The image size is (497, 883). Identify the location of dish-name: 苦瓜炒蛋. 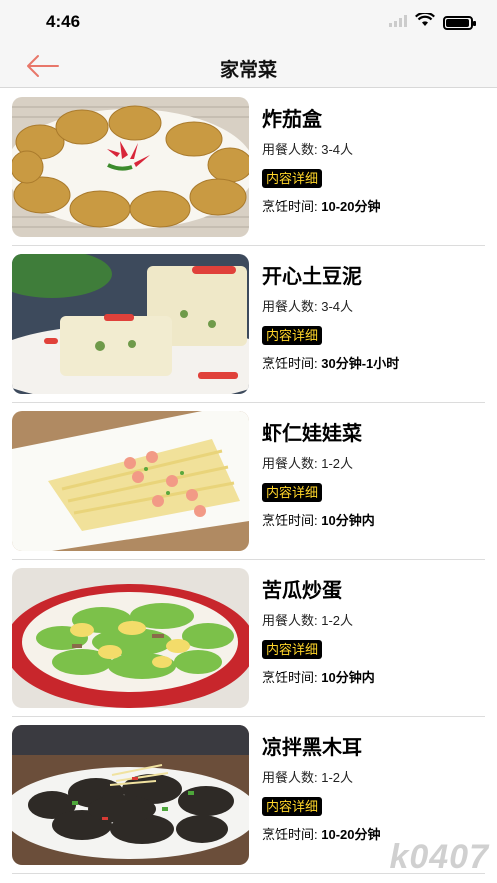
(302, 591).